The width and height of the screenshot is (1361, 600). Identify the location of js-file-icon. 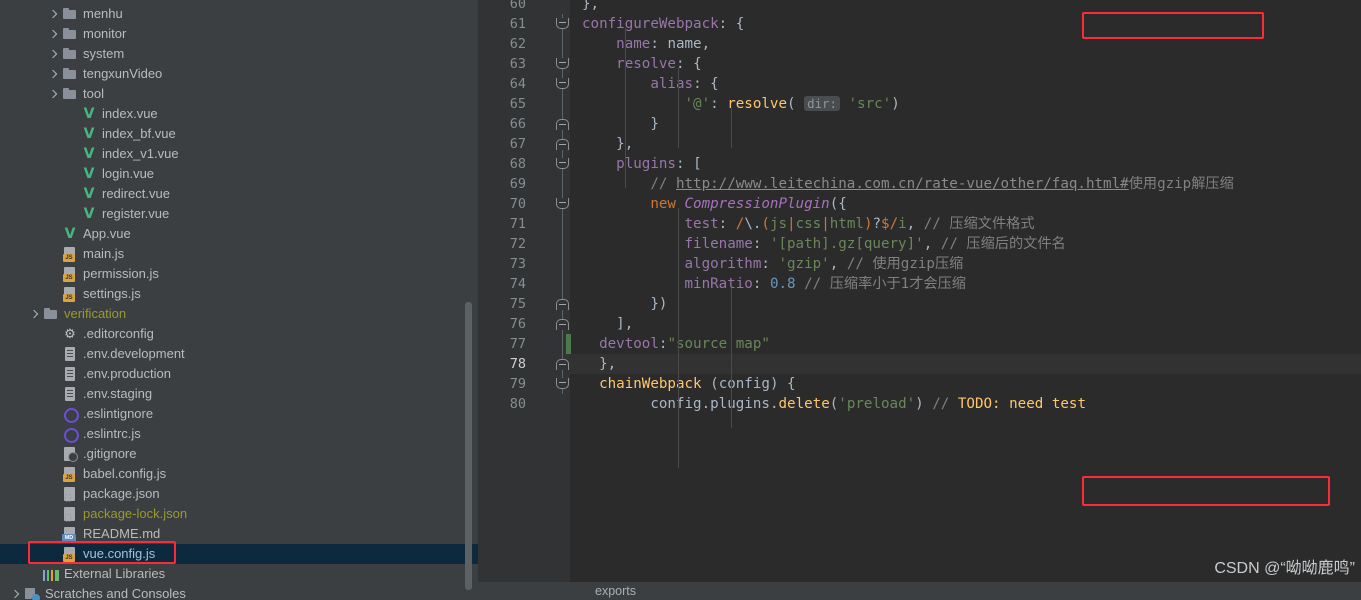
(70, 274).